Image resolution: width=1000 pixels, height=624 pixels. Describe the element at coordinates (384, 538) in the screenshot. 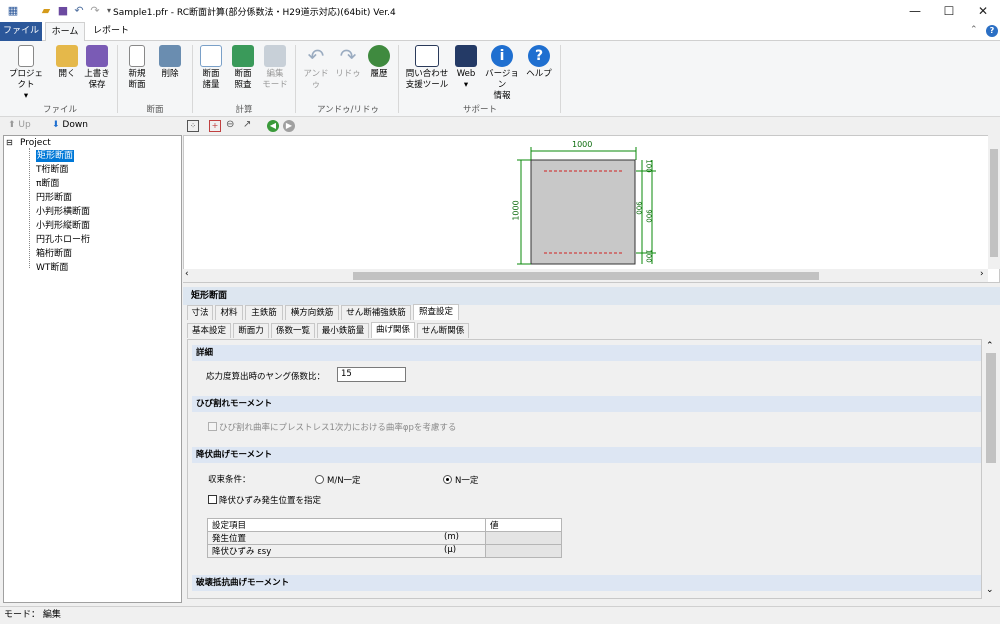

I see `yield-settings-table: 設定項目 値 発生位置 (m) 降伏ひずみ εsy (μ)` at that location.